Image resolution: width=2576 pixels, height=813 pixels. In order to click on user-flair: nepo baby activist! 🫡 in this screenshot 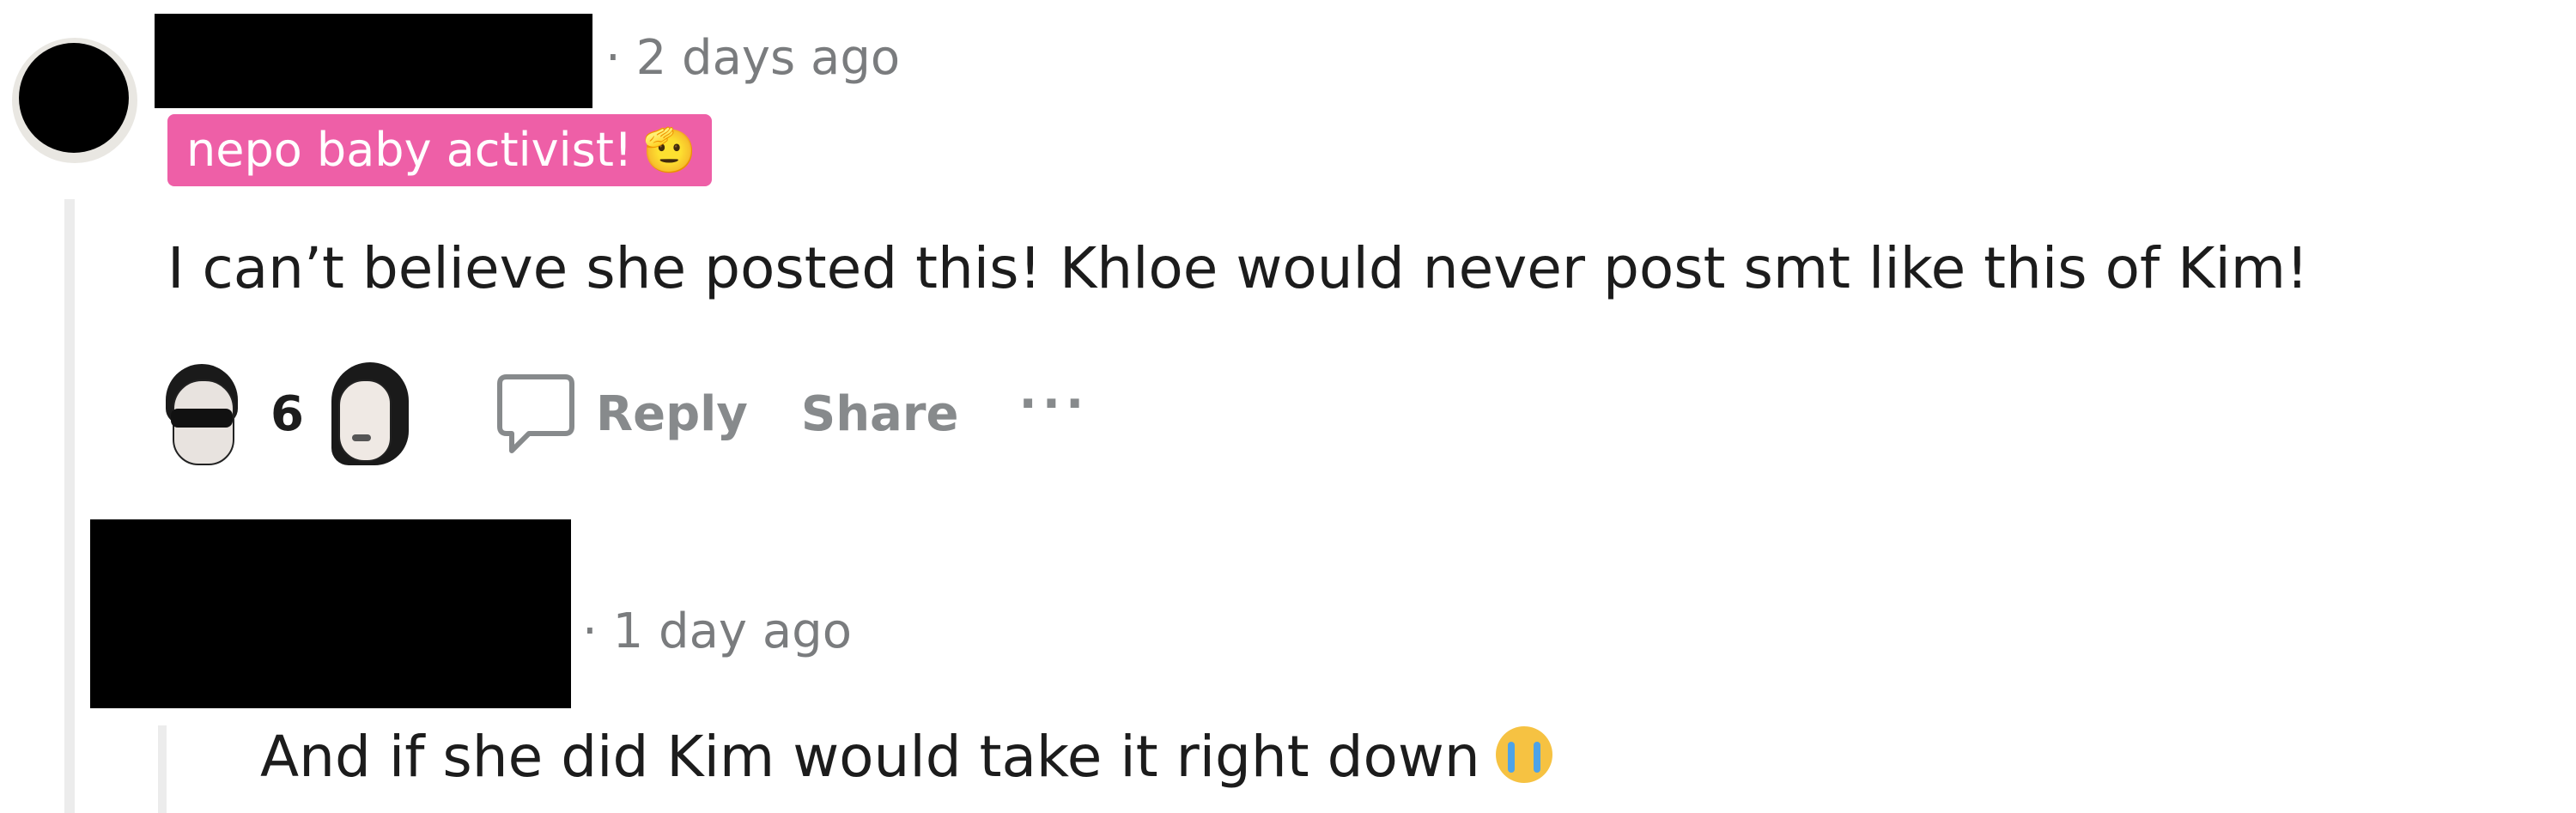, I will do `click(440, 150)`.